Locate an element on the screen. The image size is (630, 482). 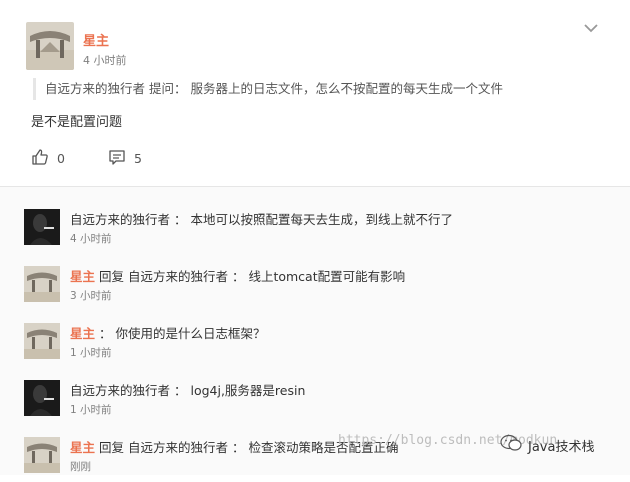
like-button: 0 is located at coordinates (48, 158).